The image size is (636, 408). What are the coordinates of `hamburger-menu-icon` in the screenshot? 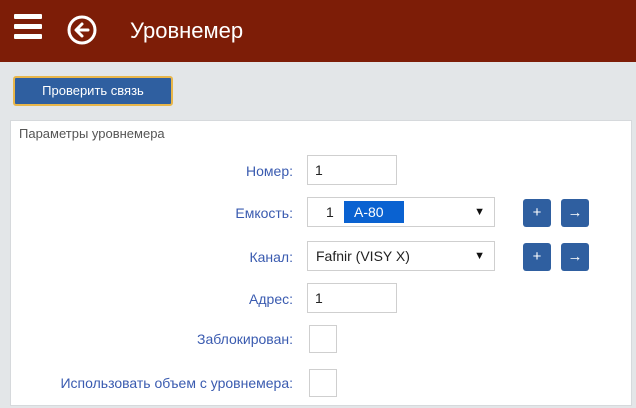 It's located at (28, 27).